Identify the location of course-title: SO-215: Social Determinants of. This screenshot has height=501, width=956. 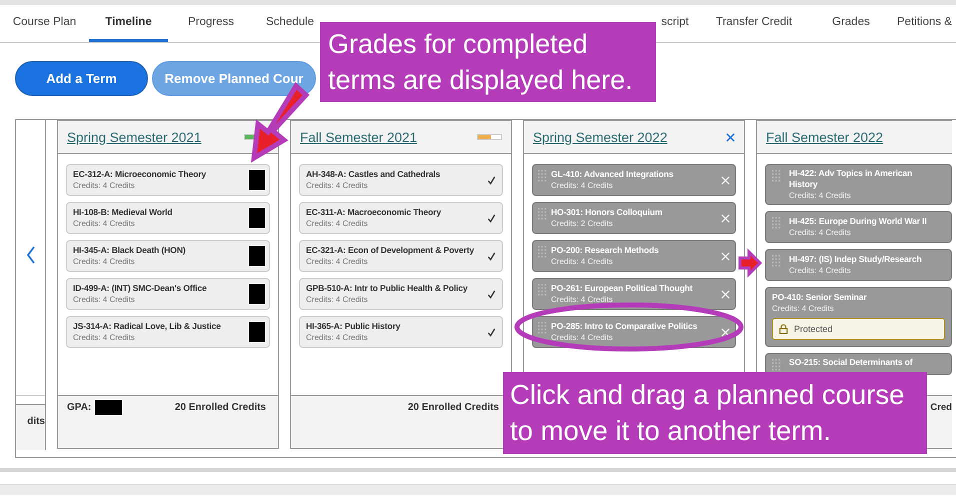
(851, 362).